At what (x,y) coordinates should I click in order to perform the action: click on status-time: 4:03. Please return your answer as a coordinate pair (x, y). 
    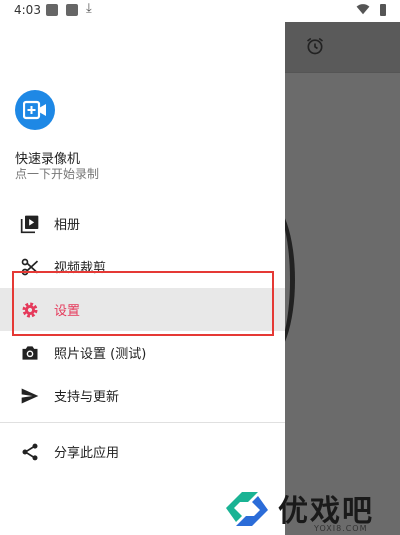
    Looking at the image, I should click on (27, 10).